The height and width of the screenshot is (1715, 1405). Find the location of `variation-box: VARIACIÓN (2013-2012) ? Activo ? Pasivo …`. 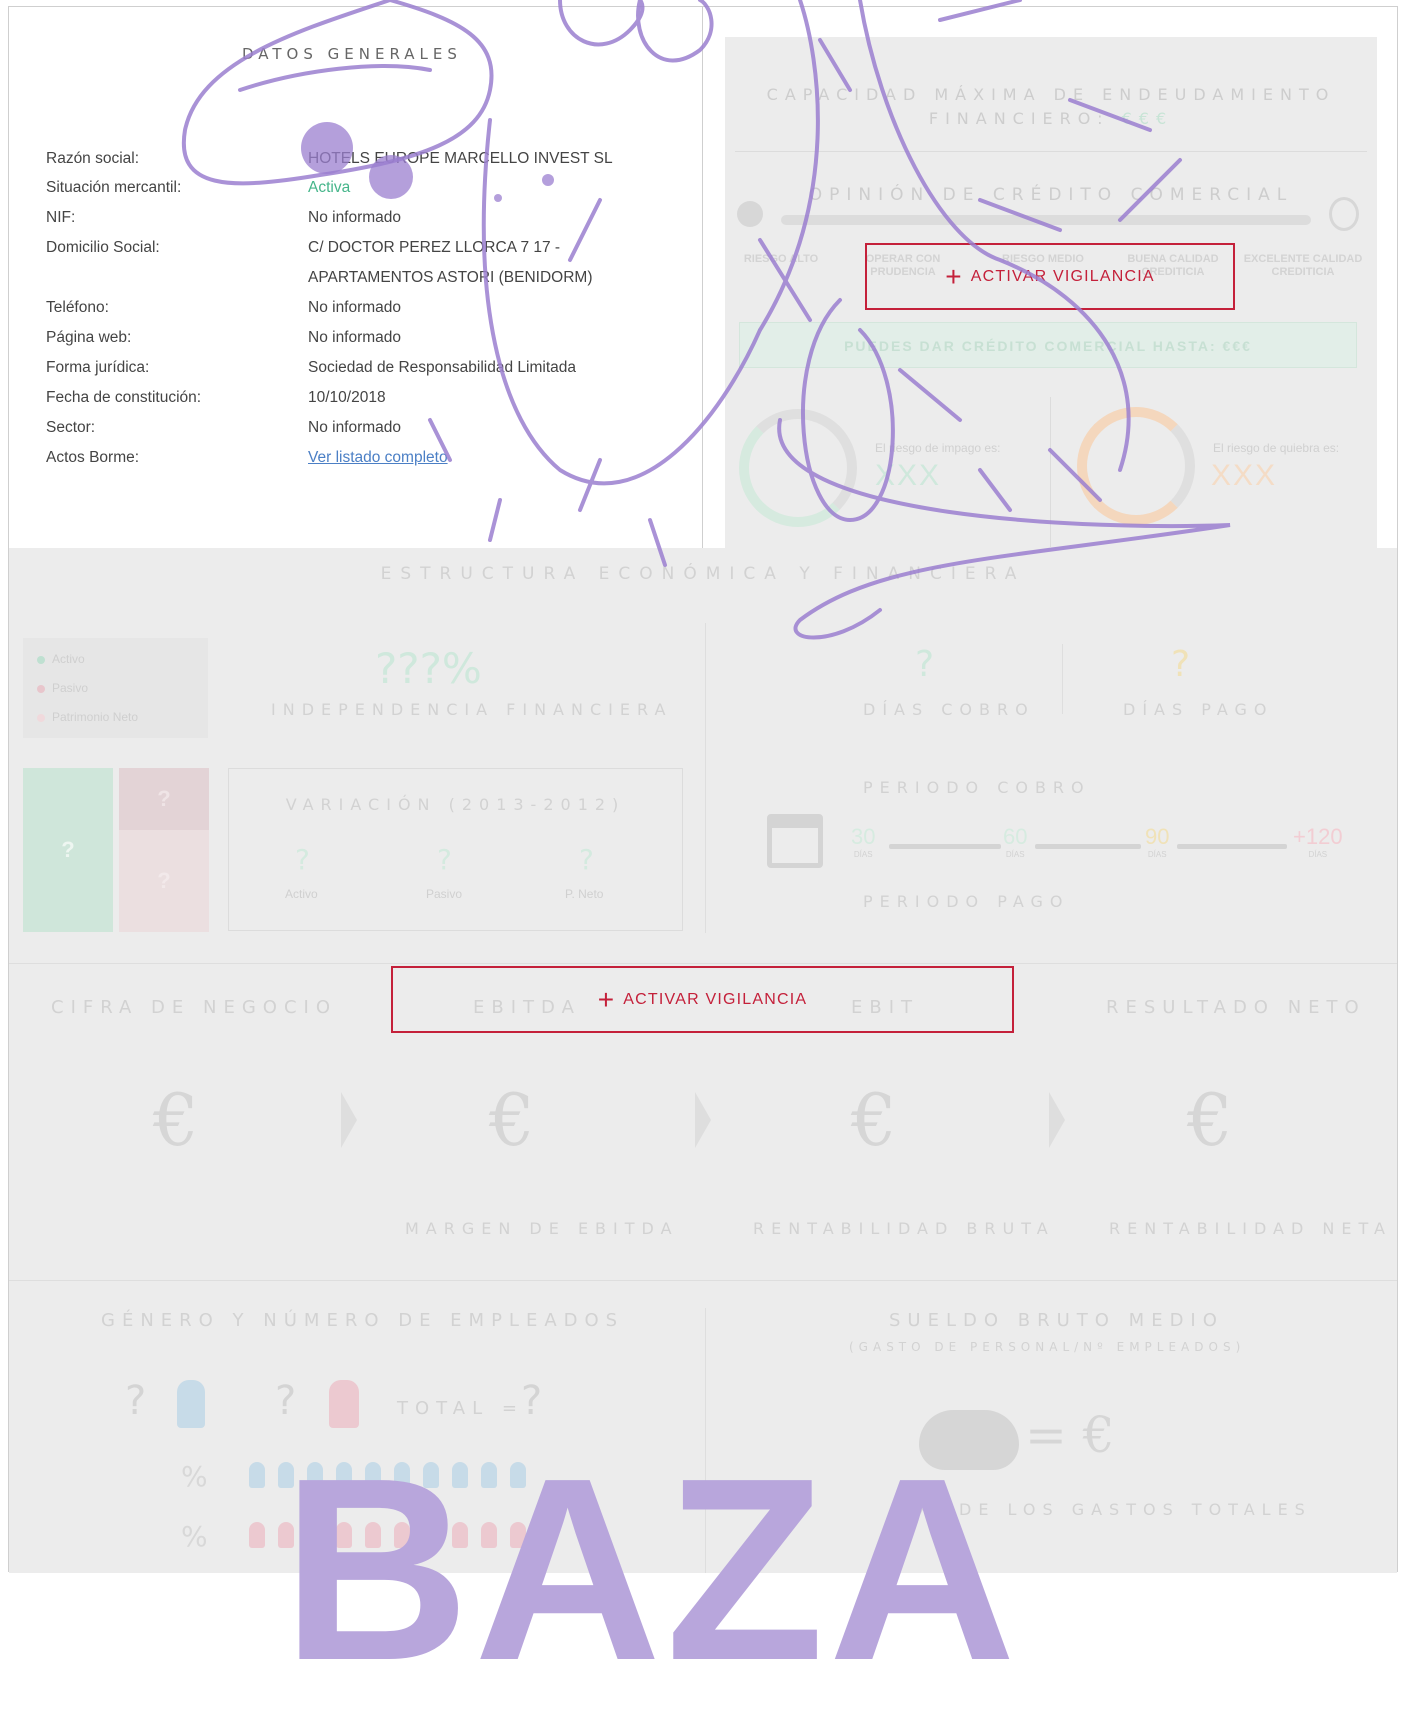

variation-box: VARIACIÓN (2013-2012) ? Activo ? Pasivo … is located at coordinates (455, 849).